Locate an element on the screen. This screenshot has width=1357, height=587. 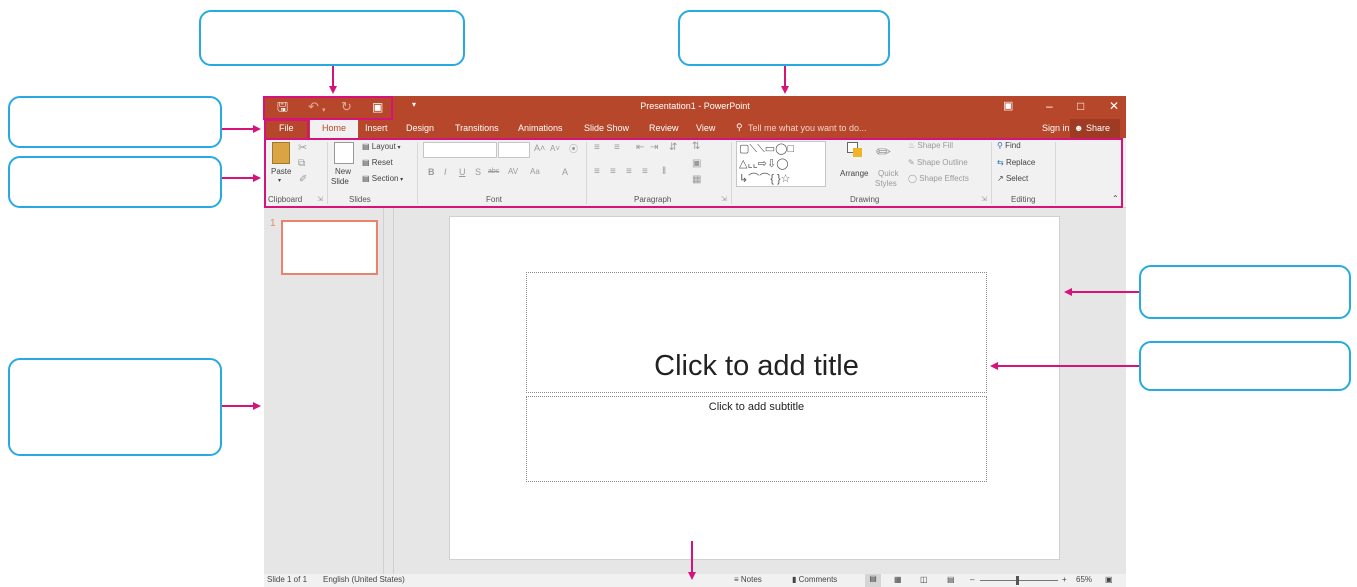
subtitle-placeholder: Click to add subtitle is located at coordinates (756, 439).